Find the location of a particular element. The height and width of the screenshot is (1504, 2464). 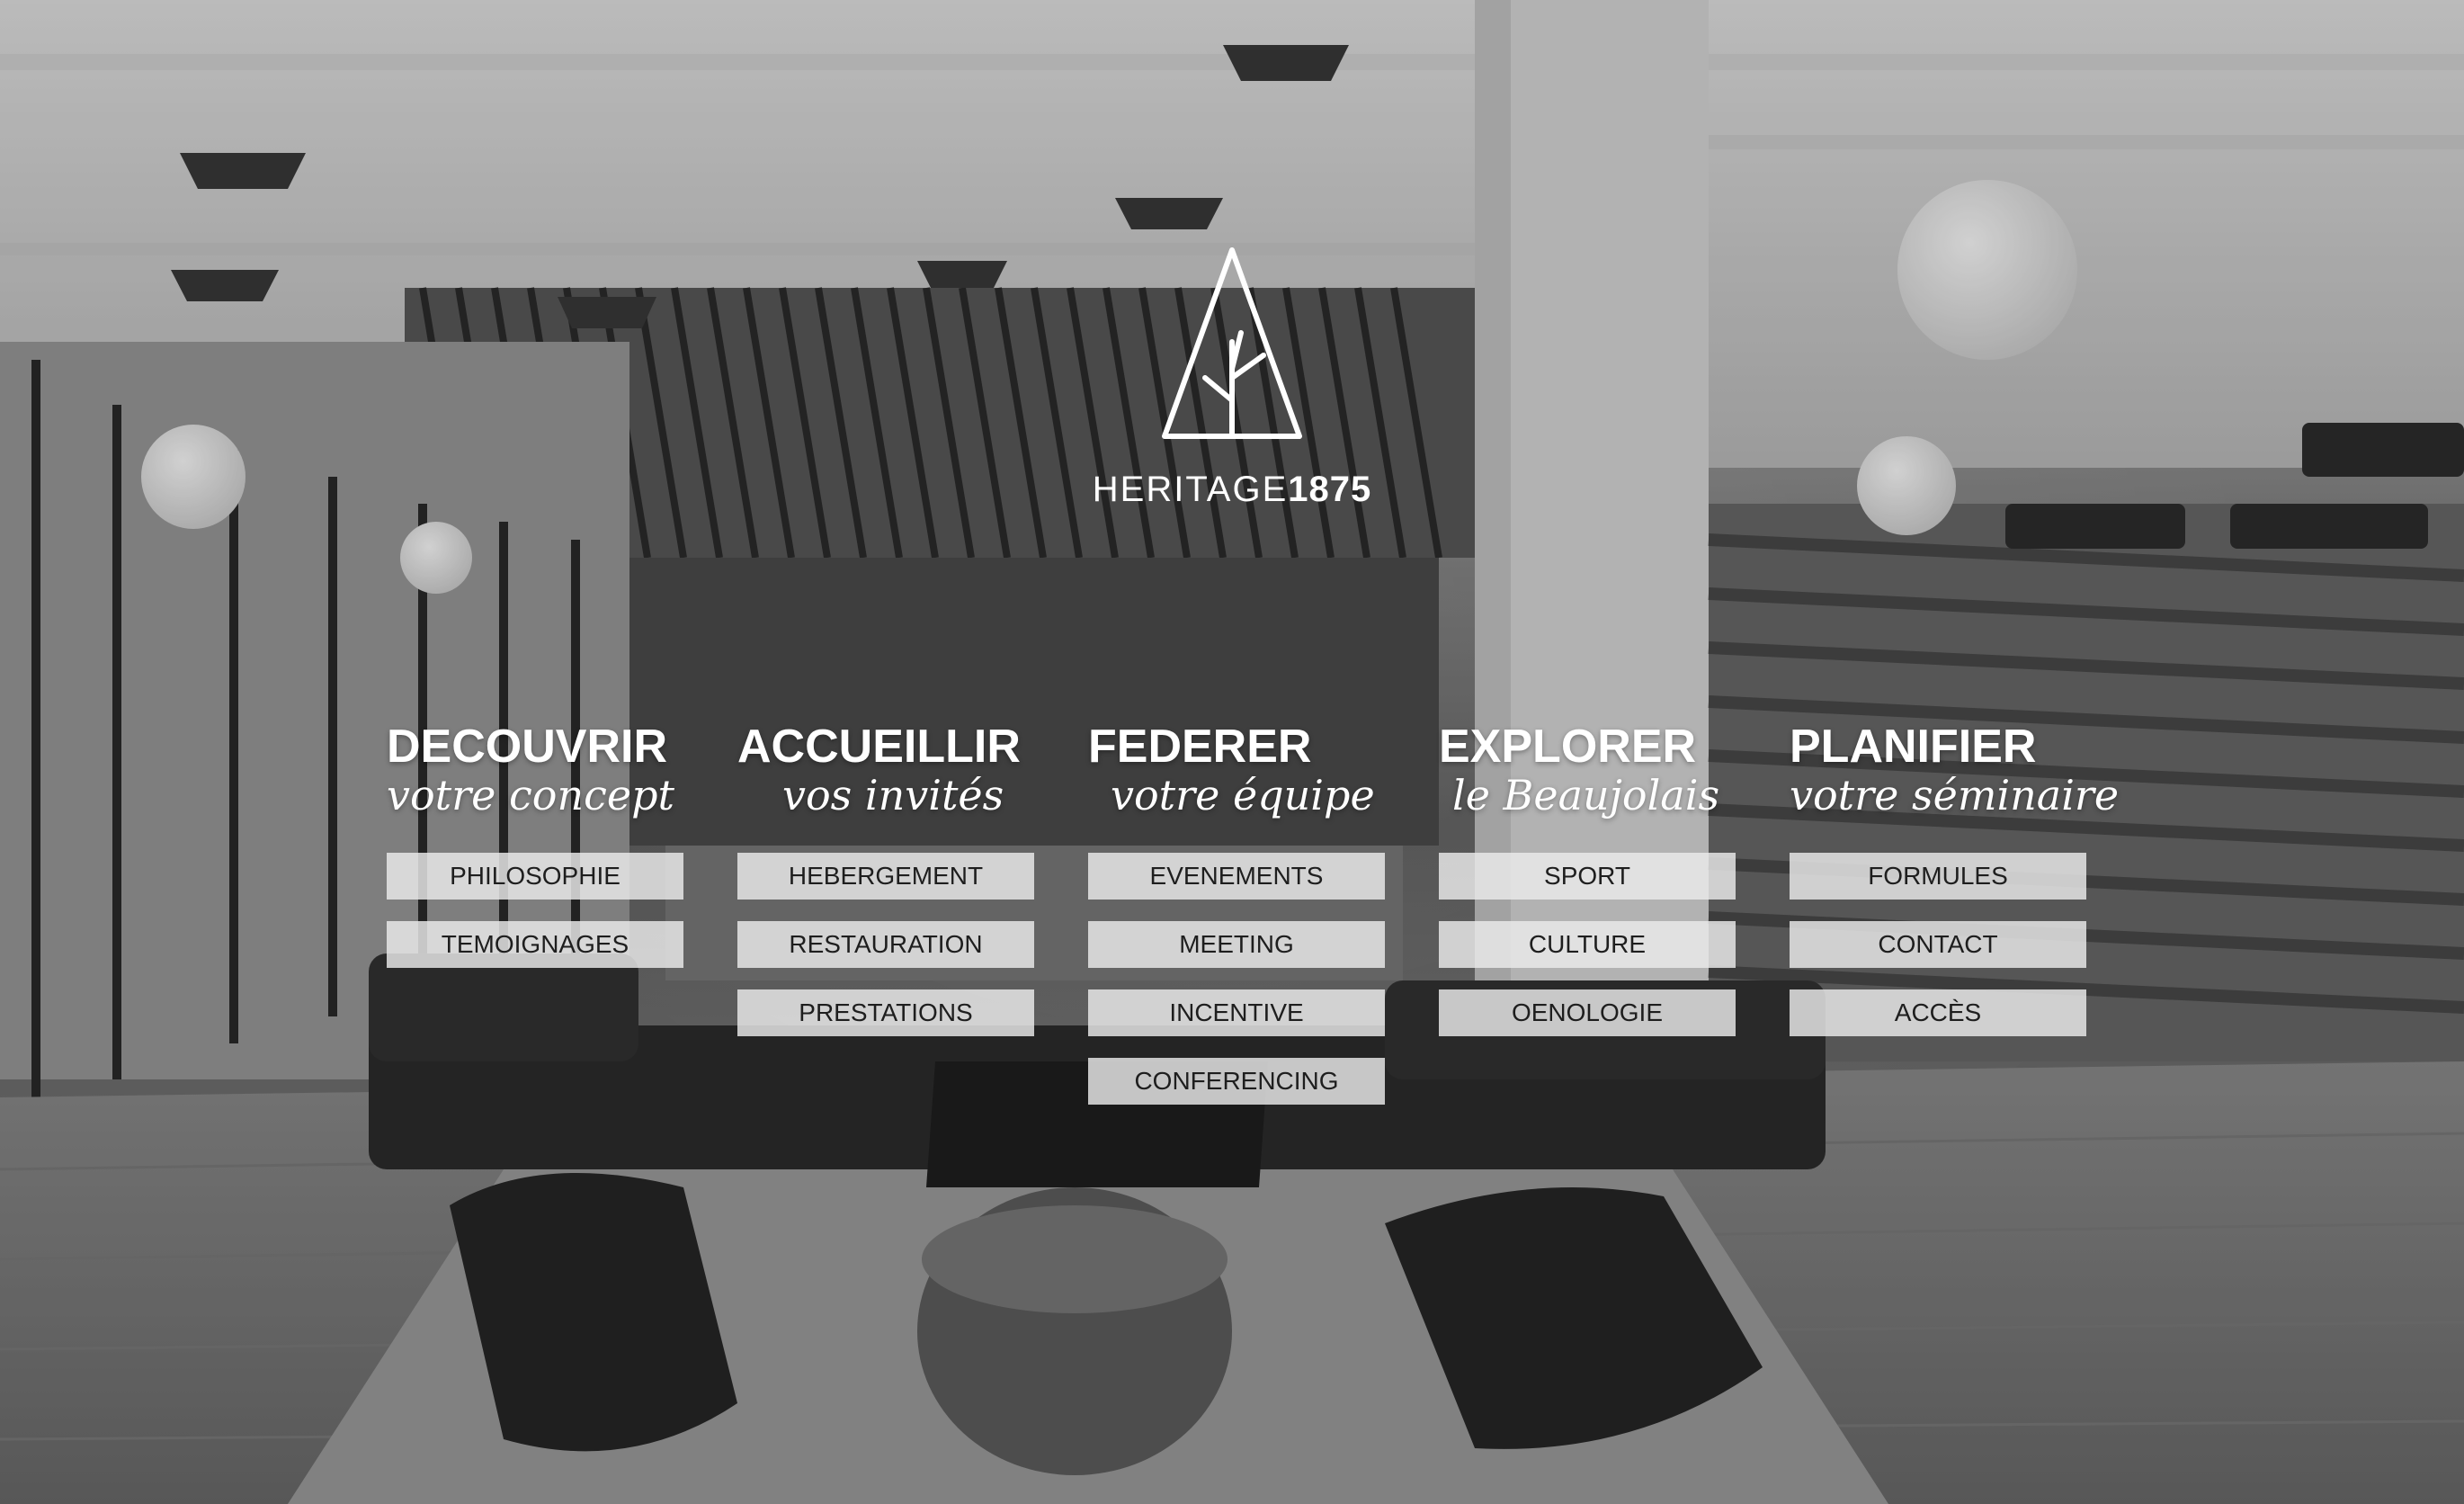

menu-item-acces: ACCÈS is located at coordinates (1938, 1012).